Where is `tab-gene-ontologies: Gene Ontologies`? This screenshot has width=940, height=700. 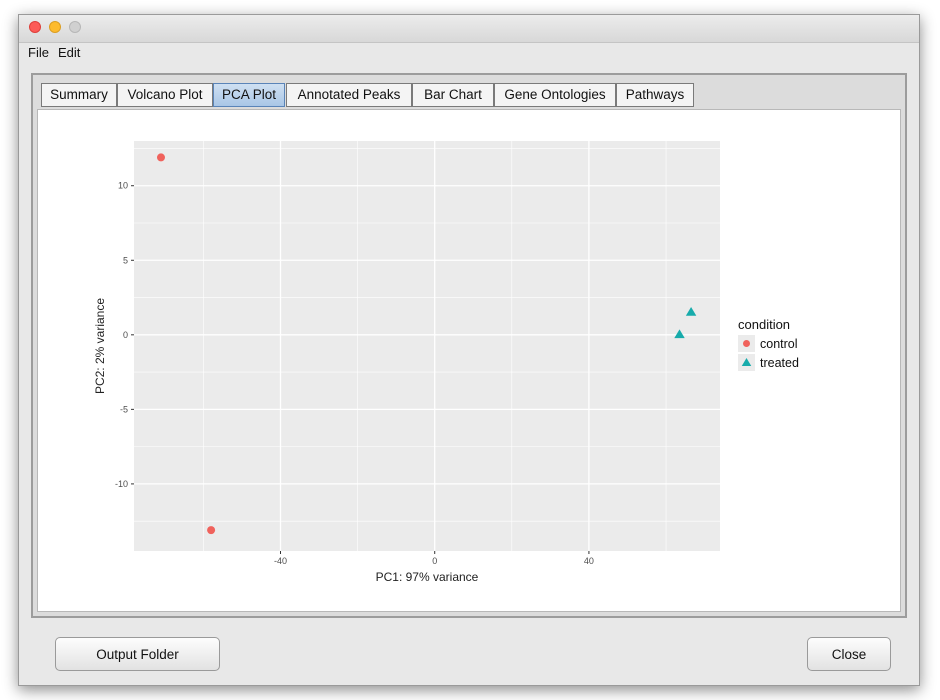
tab-gene-ontologies: Gene Ontologies is located at coordinates (555, 95).